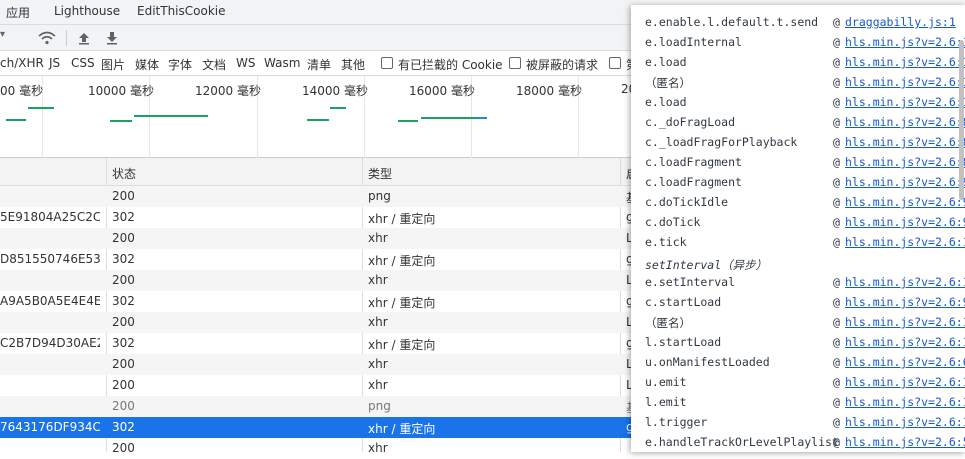  What do you see at coordinates (112, 38) in the screenshot?
I see `download-icon` at bounding box center [112, 38].